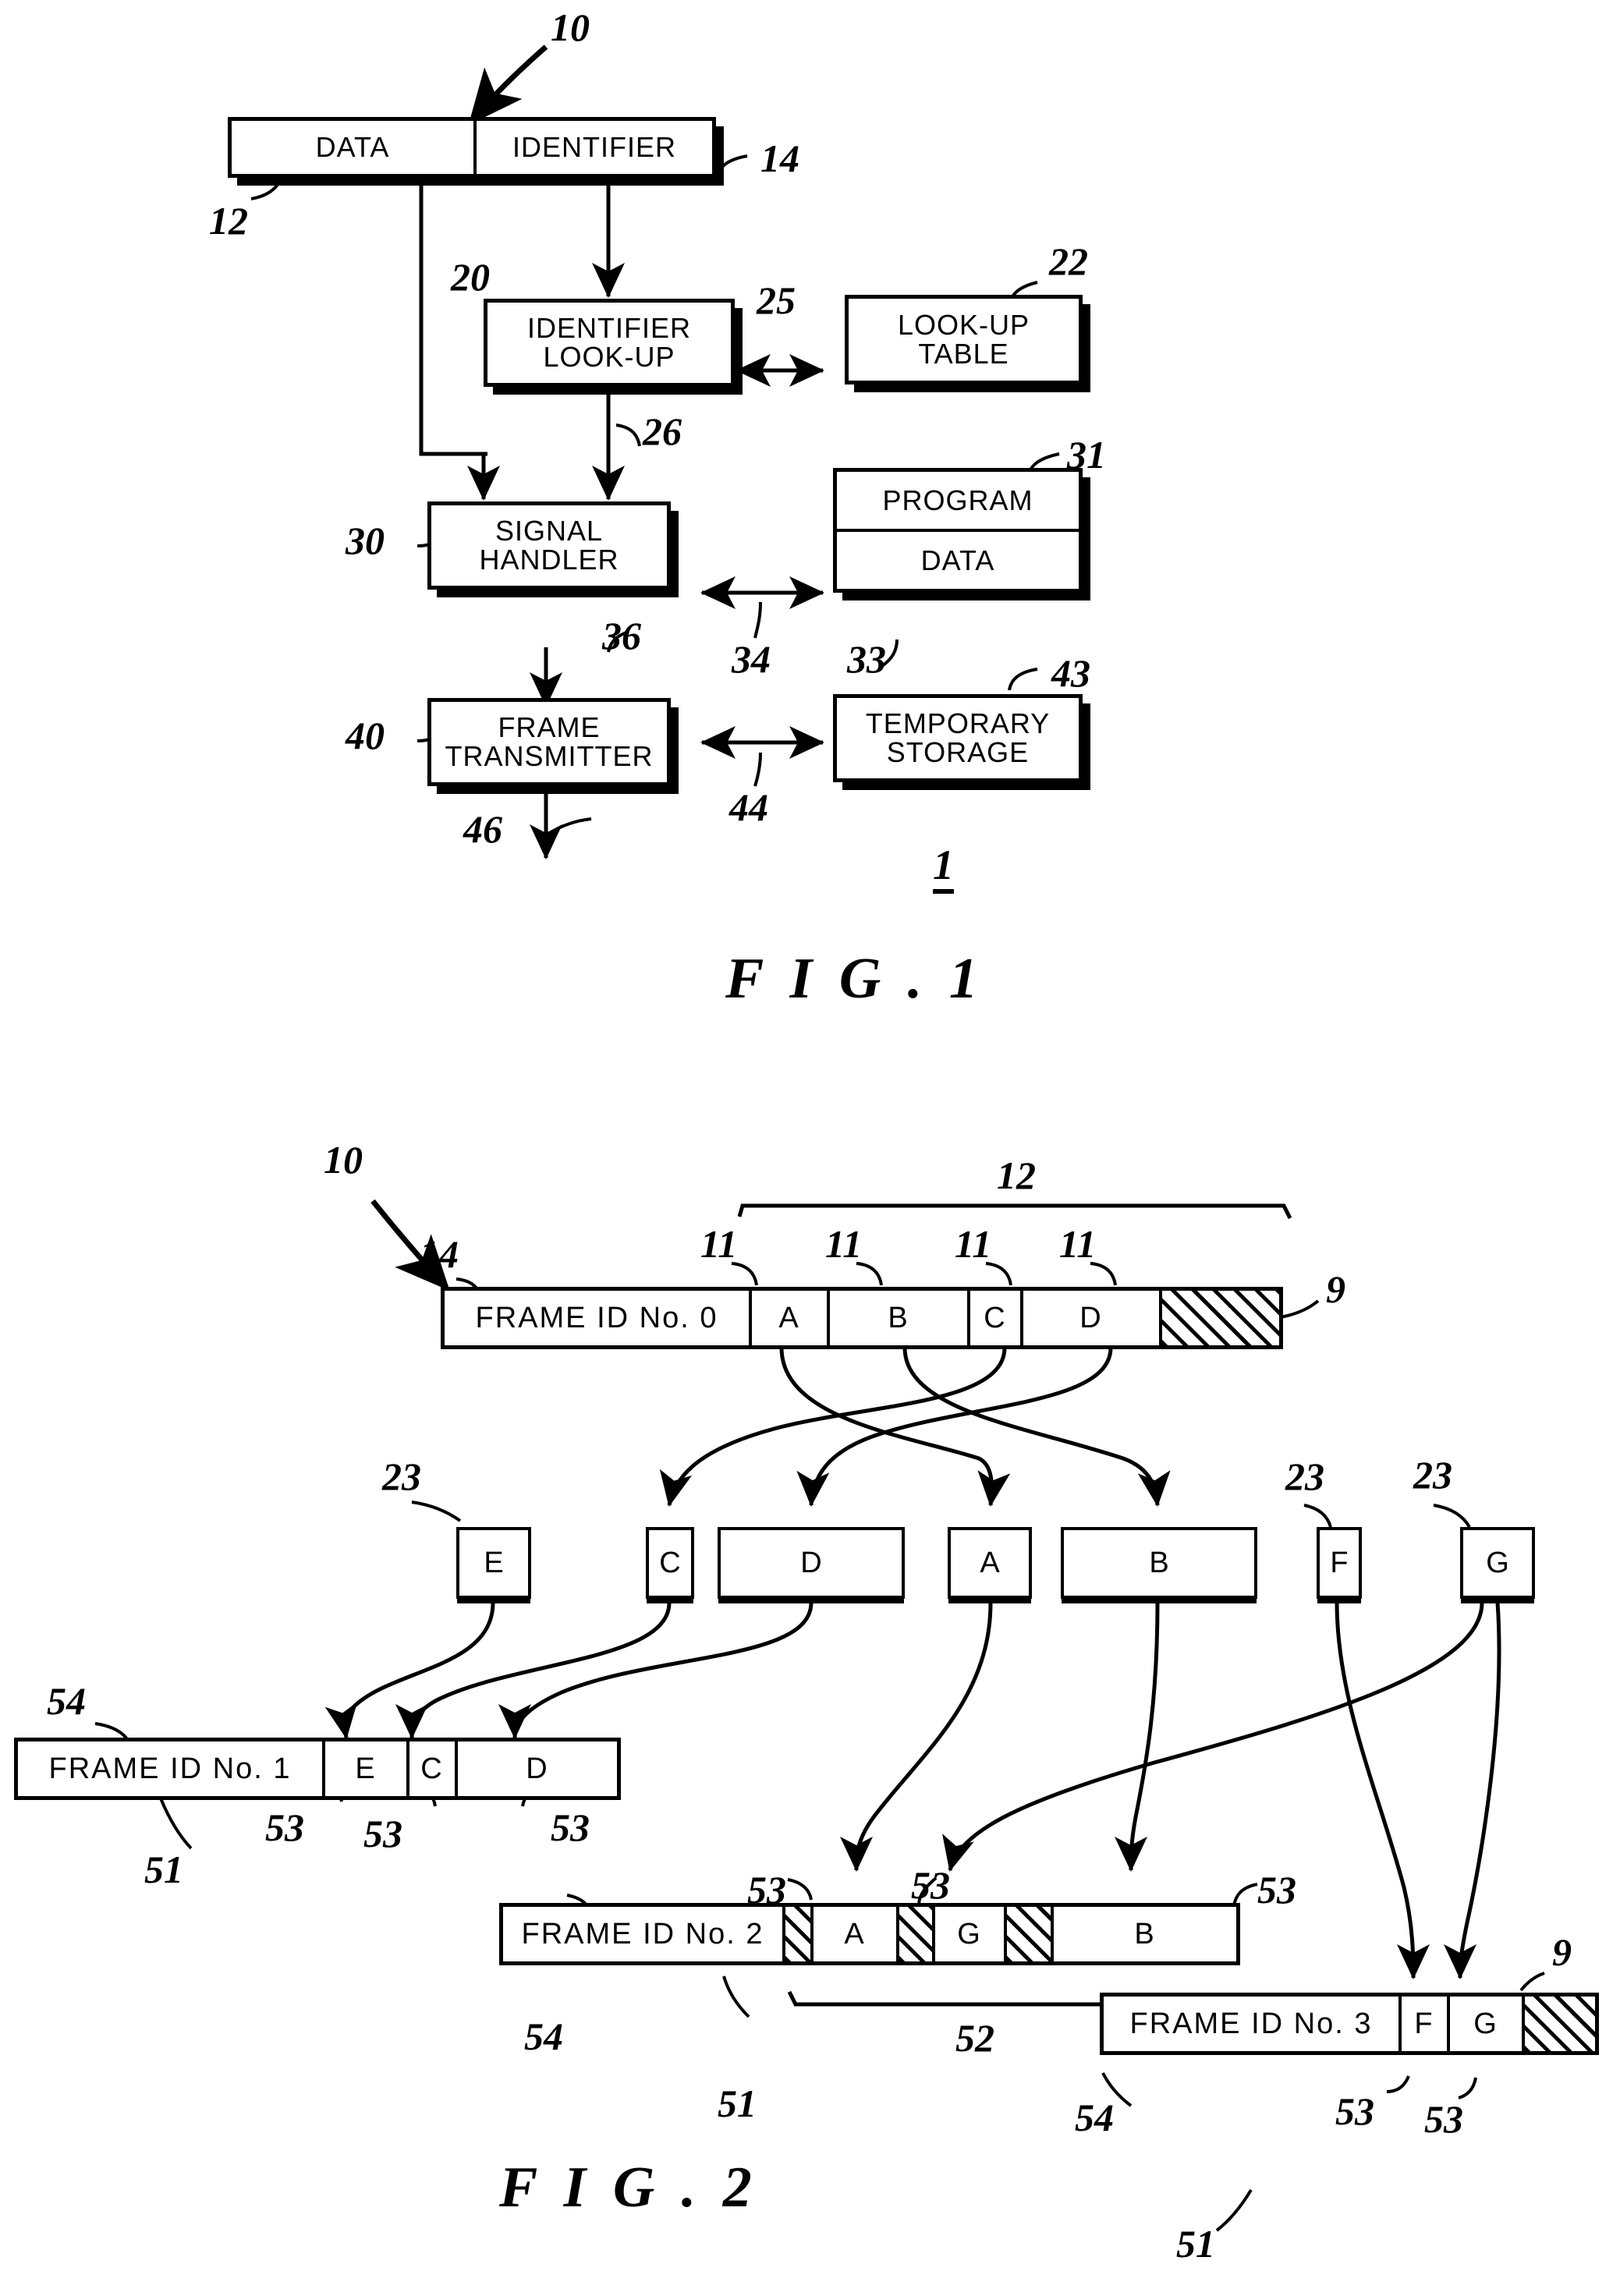 The image size is (1620, 2296). I want to click on ref-10-fig1: 10, so click(570, 27).